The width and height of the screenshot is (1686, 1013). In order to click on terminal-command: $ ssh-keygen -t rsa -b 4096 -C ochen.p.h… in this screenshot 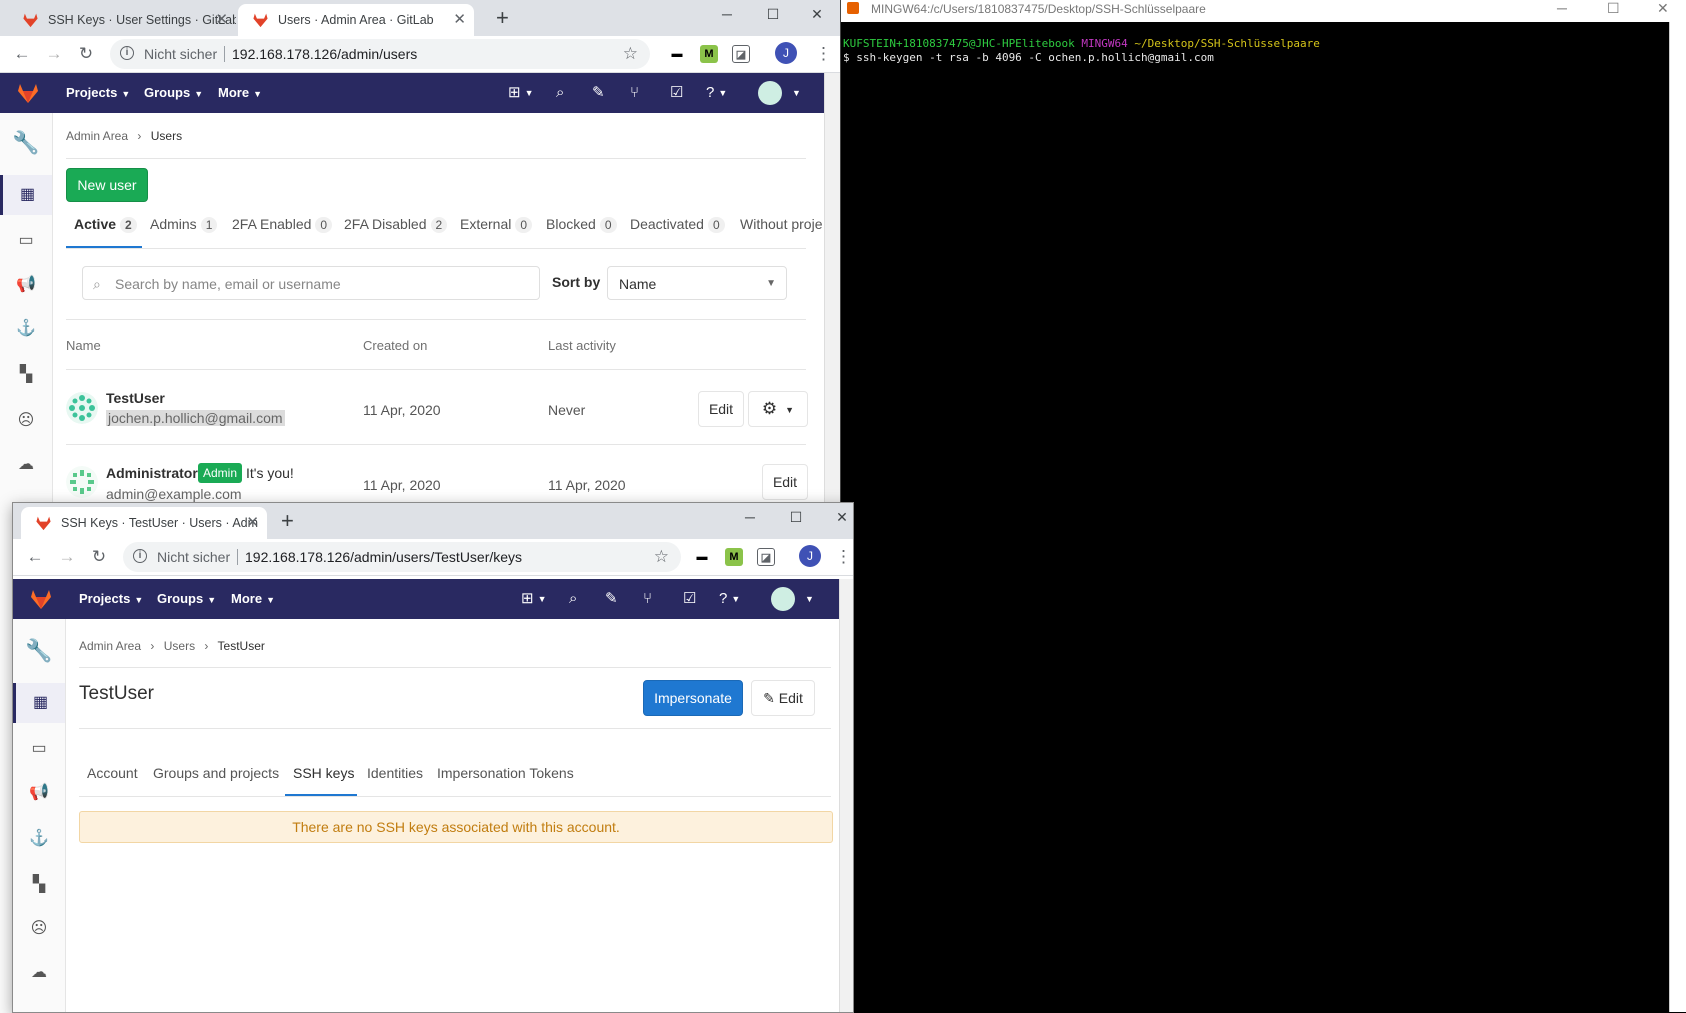, I will do `click(1028, 57)`.